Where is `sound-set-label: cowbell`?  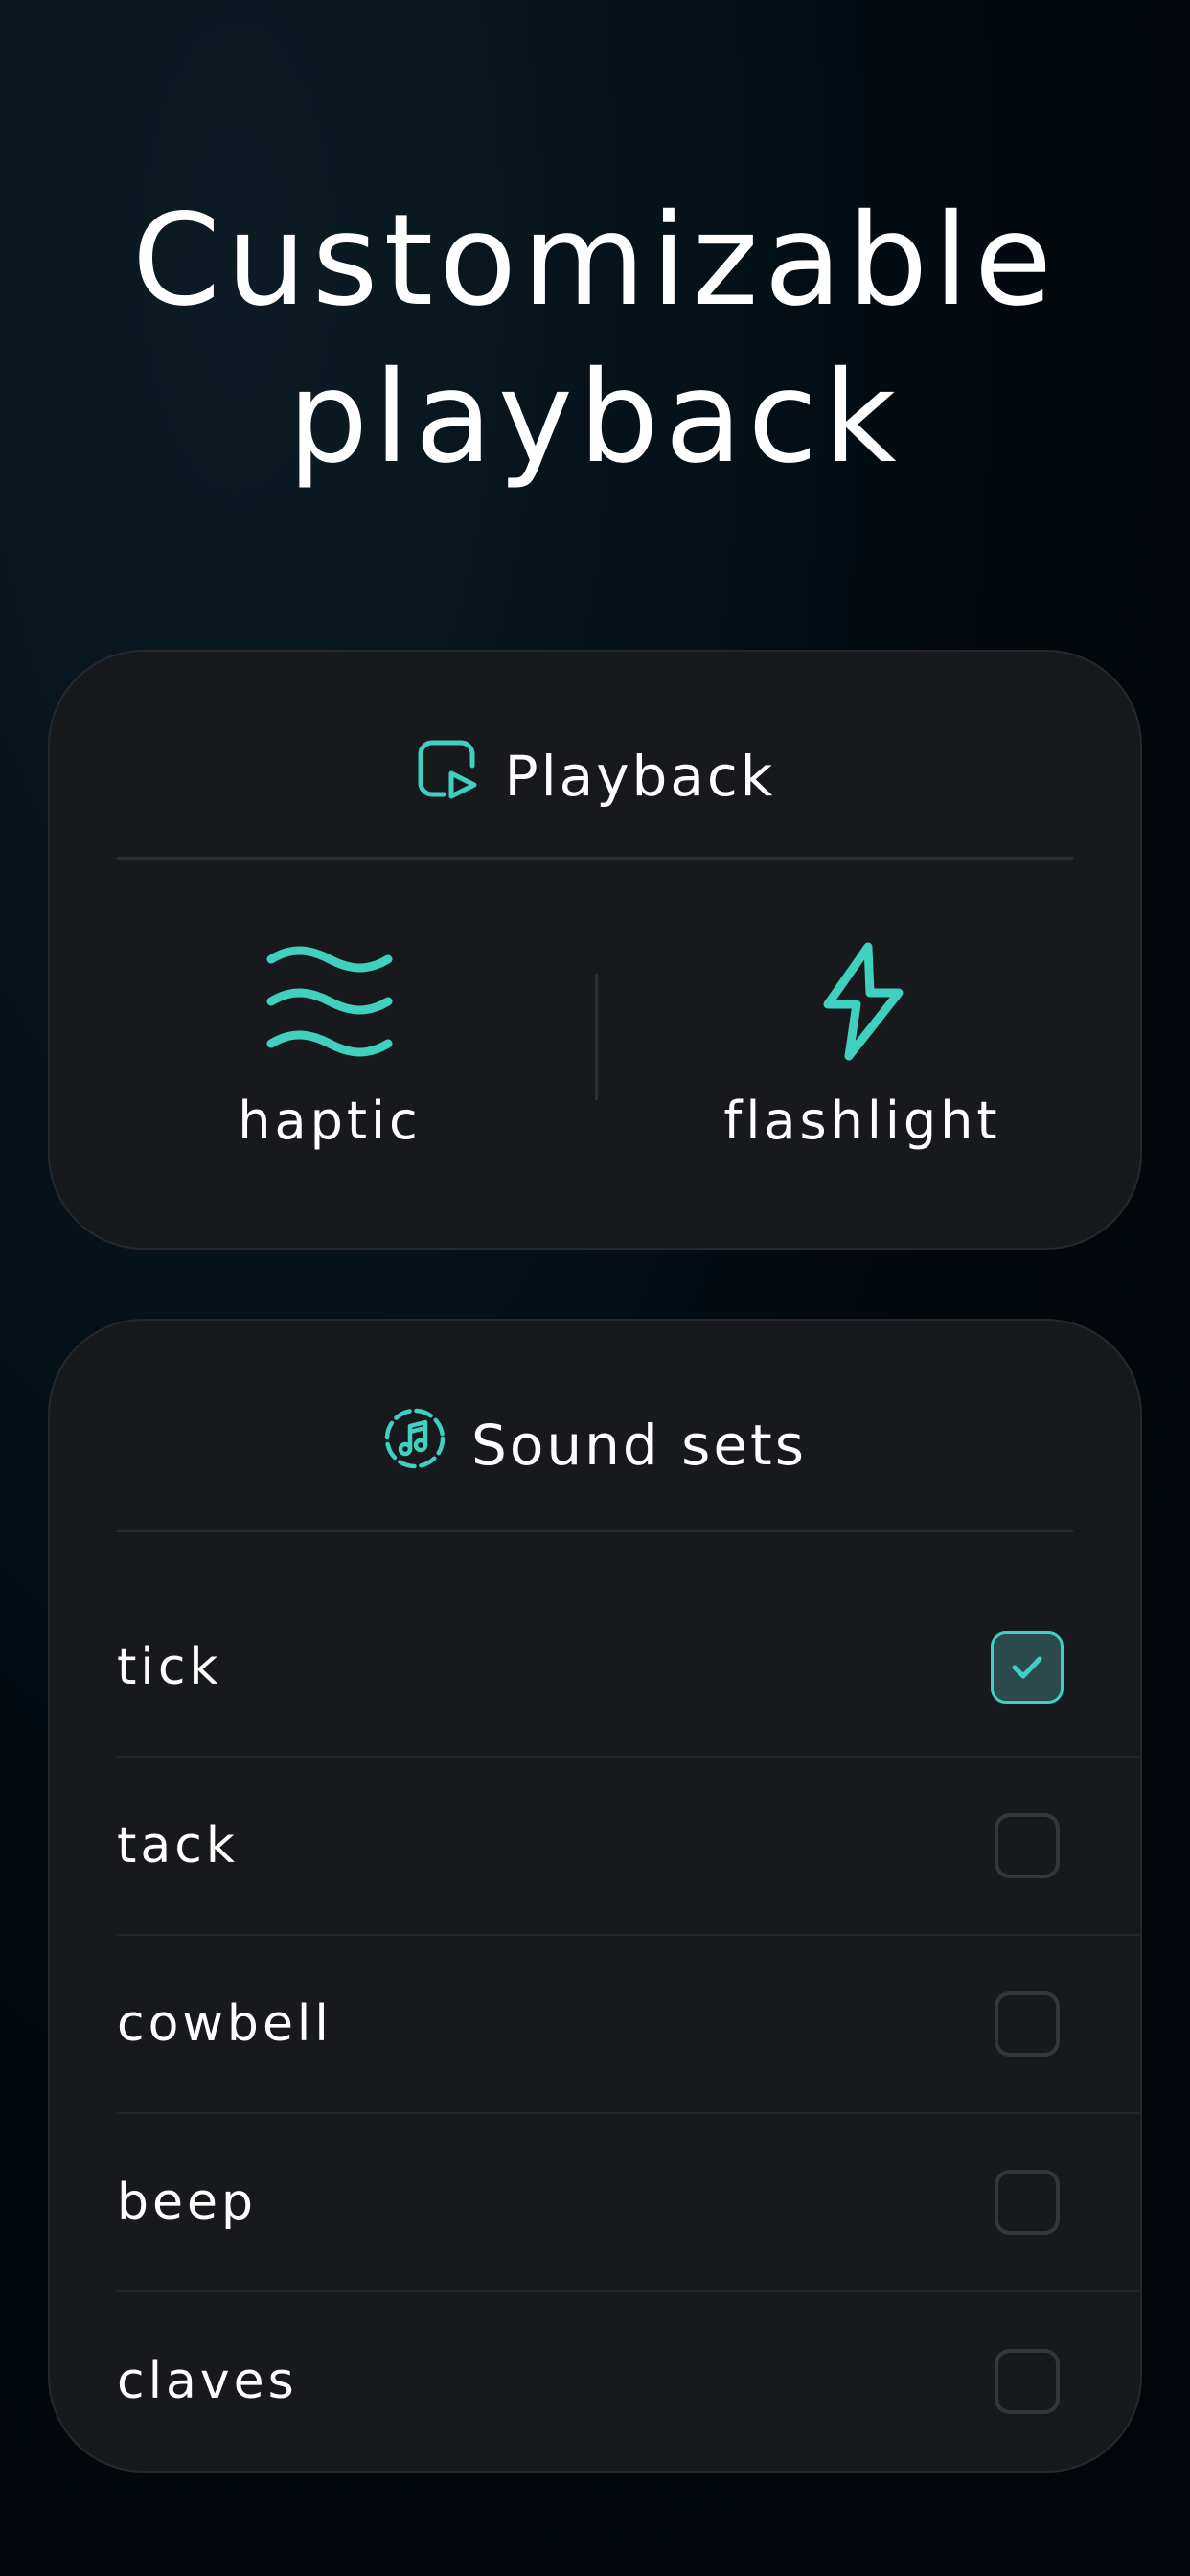
sound-set-label: cowbell is located at coordinates (225, 2024).